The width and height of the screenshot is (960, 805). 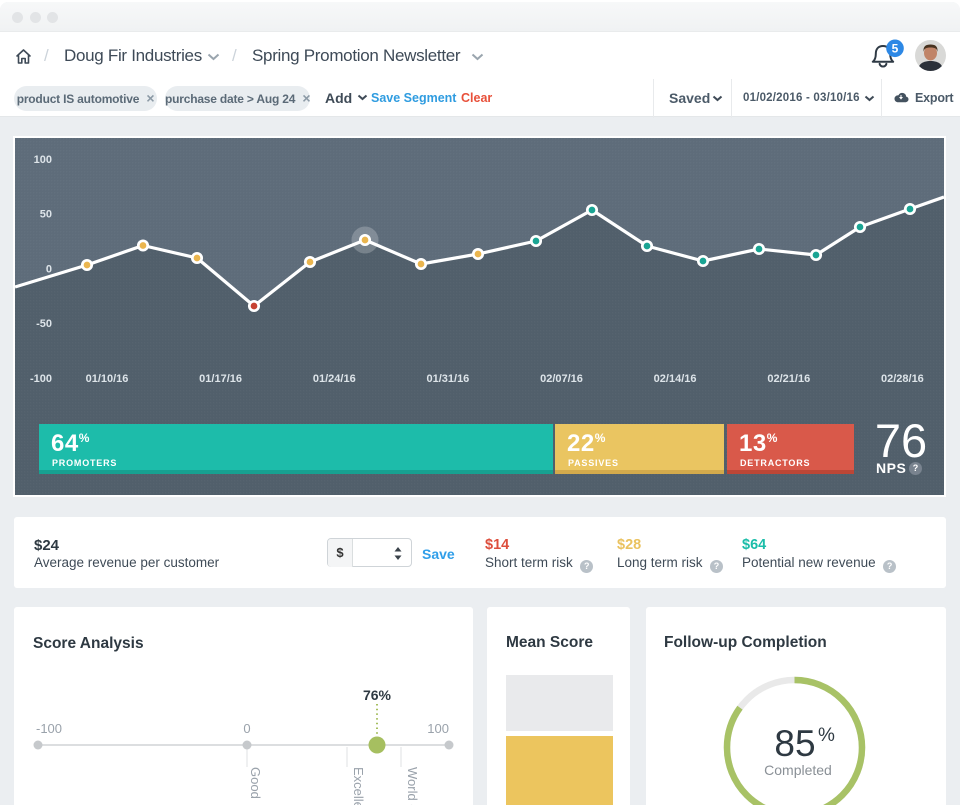 What do you see at coordinates (334, 379) in the screenshot?
I see `svg-text: 01/24/16` at bounding box center [334, 379].